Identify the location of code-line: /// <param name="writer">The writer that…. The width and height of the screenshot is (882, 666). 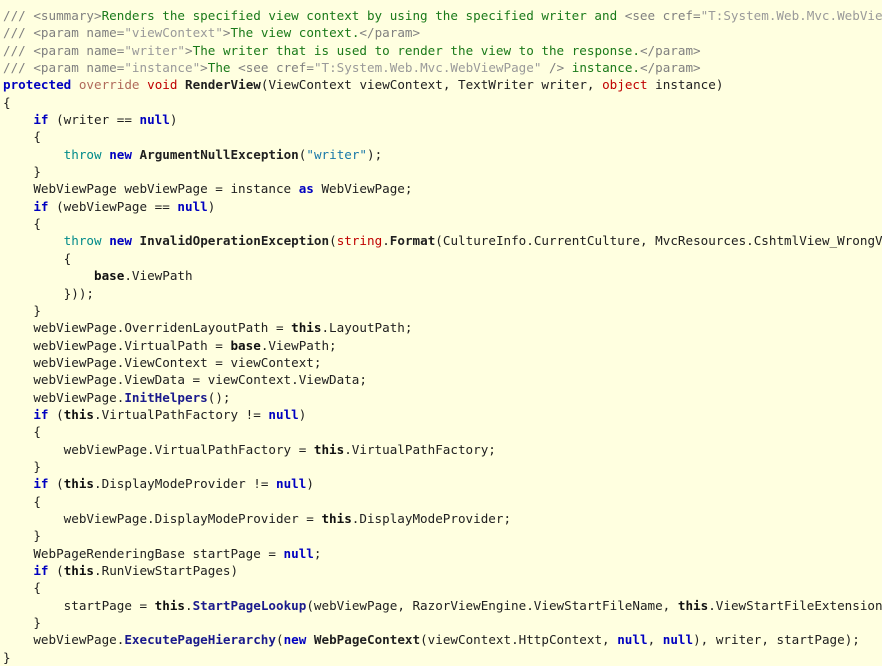
(442, 50).